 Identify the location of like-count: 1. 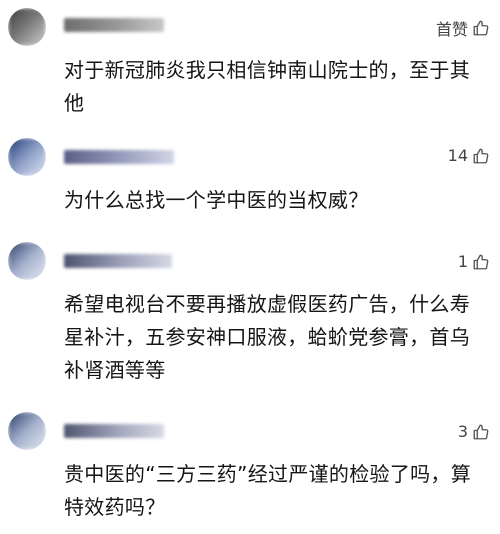
(462, 261).